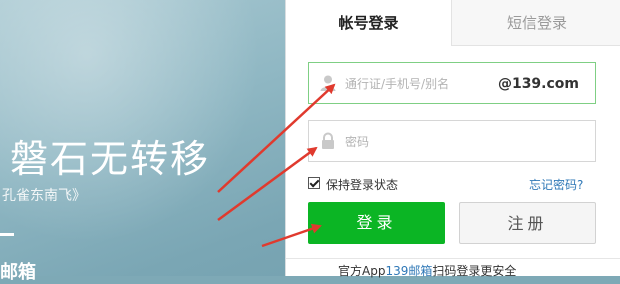  I want to click on login-tabs: 帐号登录 短信登录, so click(453, 24).